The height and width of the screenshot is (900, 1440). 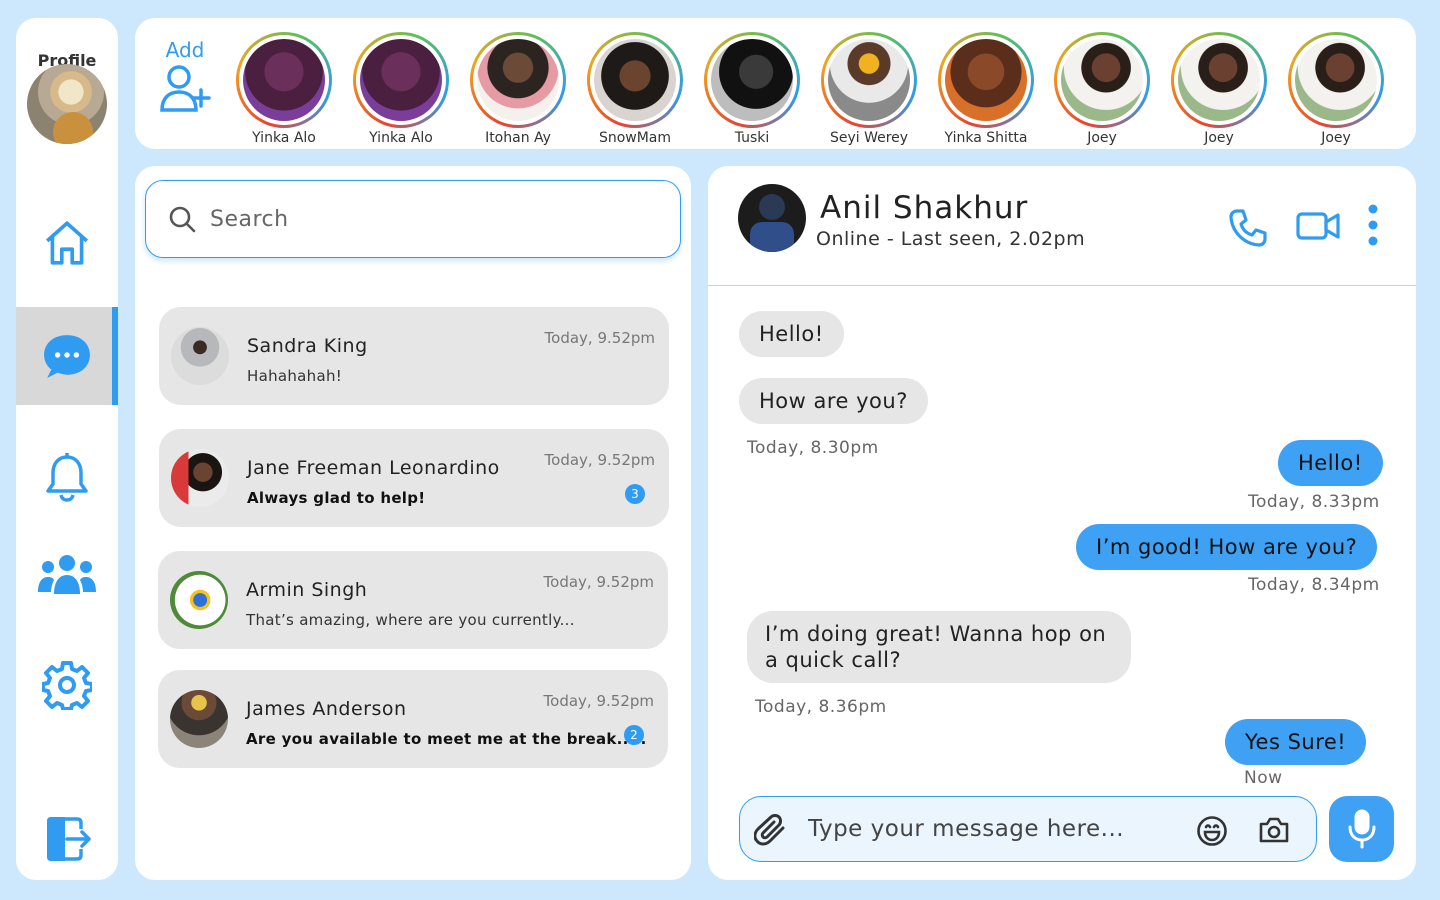 I want to click on message-bubble-outgoing: Hello!, so click(x=1330, y=463).